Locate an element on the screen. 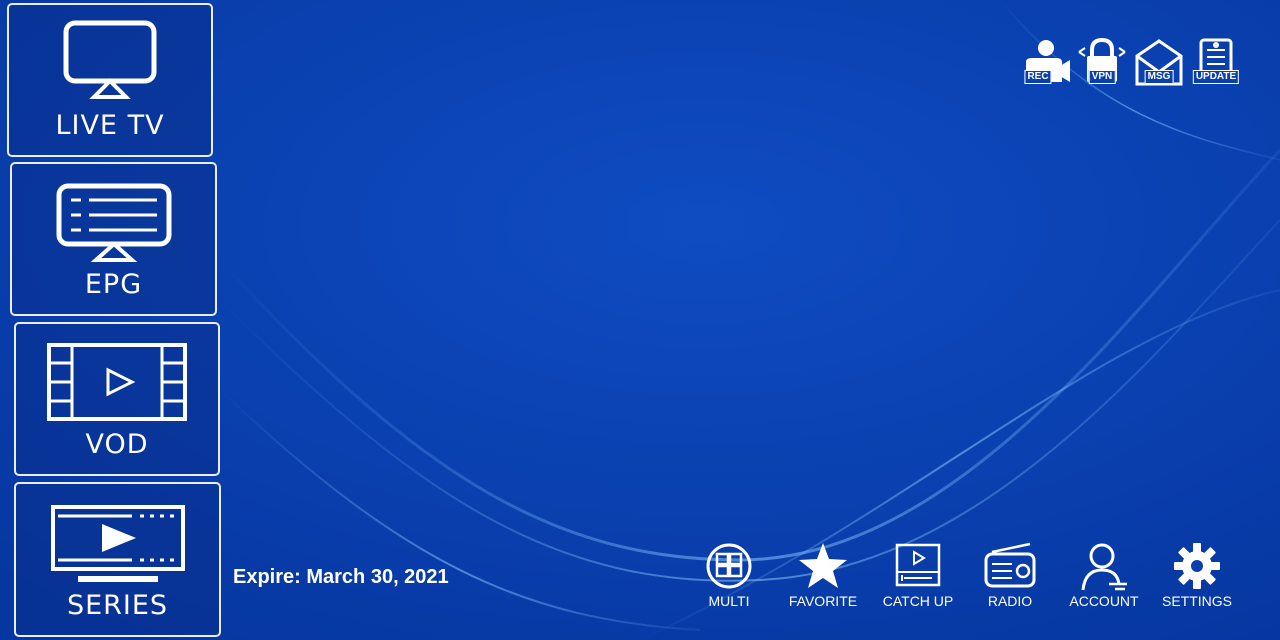 The height and width of the screenshot is (640, 1280). favorite-button: FAVORITE is located at coordinates (823, 578).